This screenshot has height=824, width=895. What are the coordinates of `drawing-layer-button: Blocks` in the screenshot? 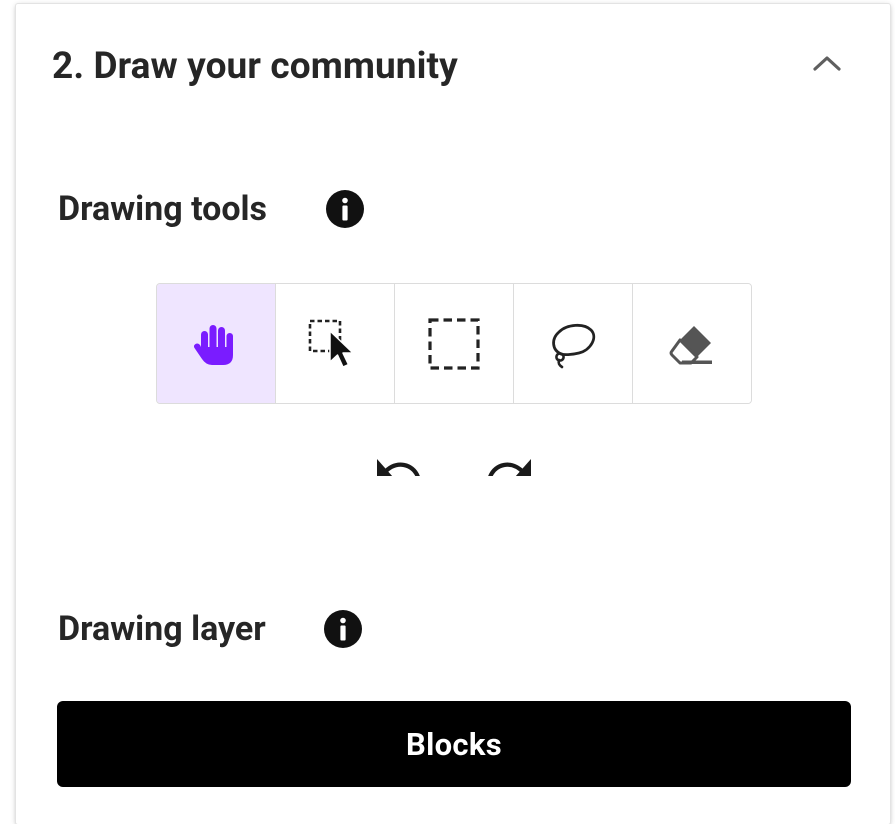 It's located at (454, 744).